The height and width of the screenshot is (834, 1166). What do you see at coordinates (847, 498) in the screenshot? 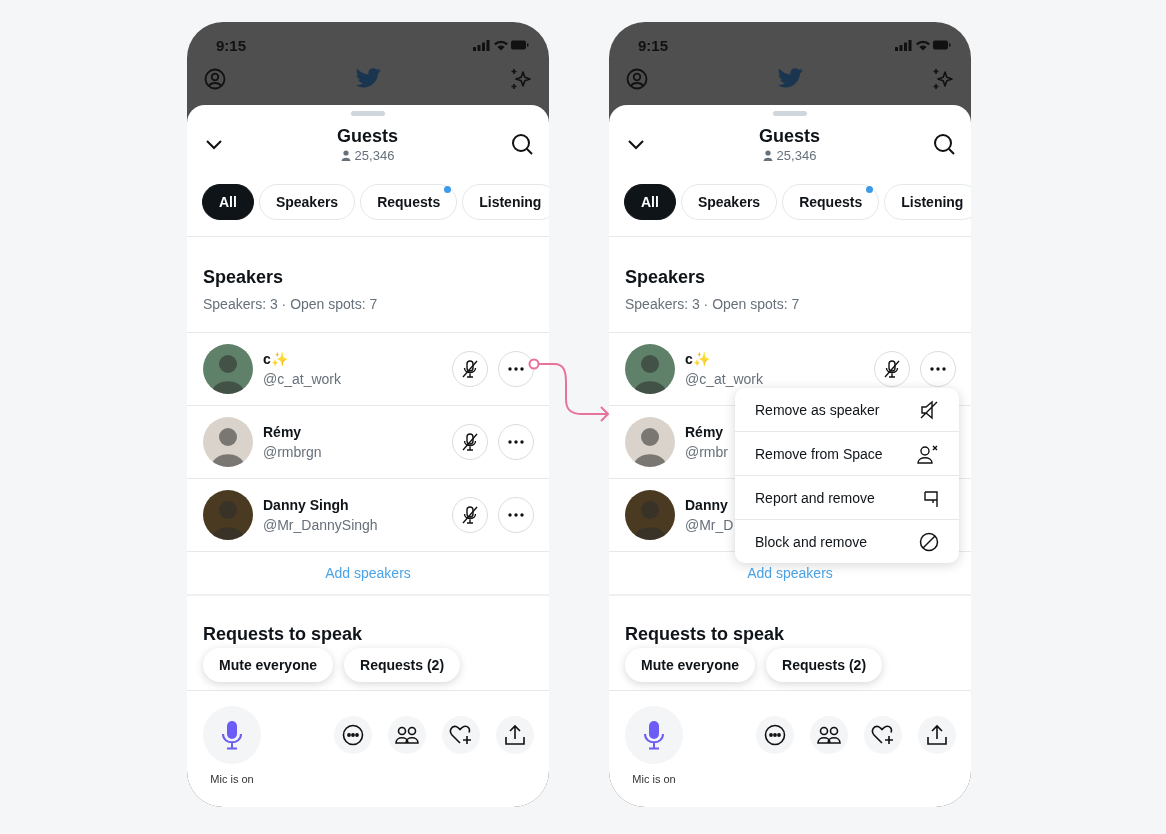
I see `menu-item: Report and remove` at bounding box center [847, 498].